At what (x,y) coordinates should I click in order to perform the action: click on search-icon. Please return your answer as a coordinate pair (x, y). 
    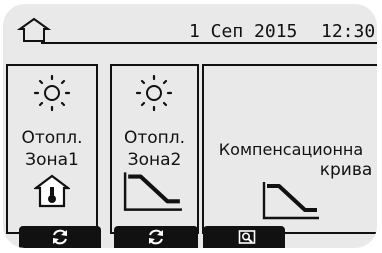
    Looking at the image, I should click on (247, 237).